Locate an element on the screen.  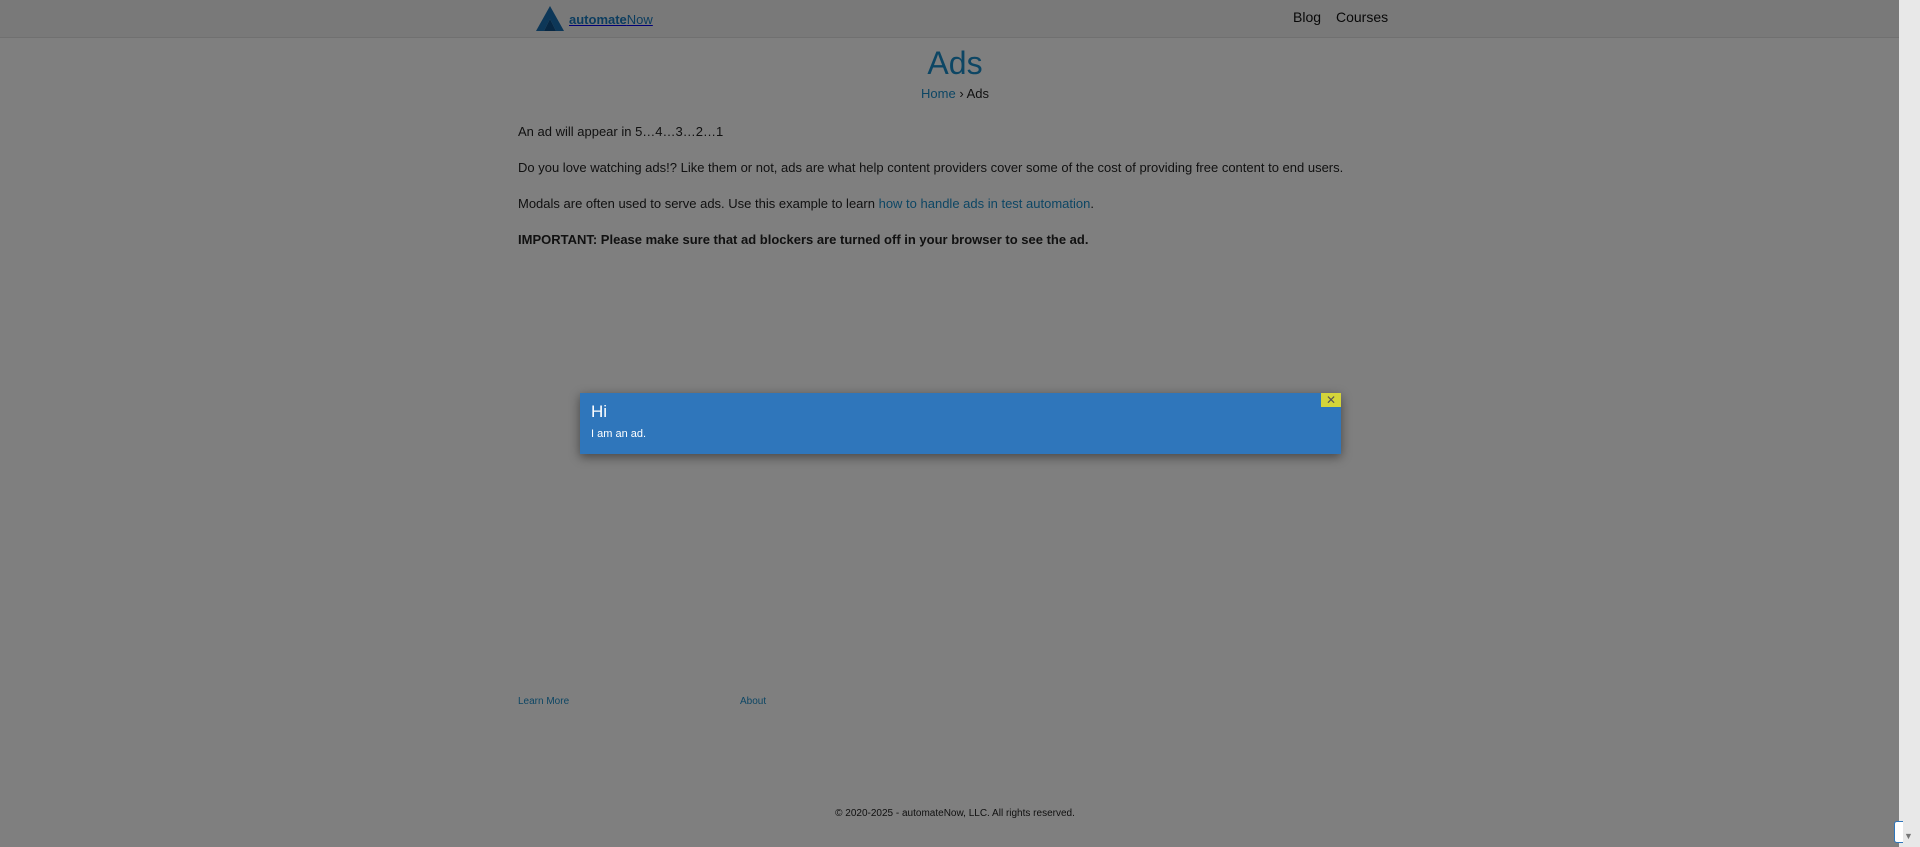
close-icon: ✕ is located at coordinates (1331, 400).